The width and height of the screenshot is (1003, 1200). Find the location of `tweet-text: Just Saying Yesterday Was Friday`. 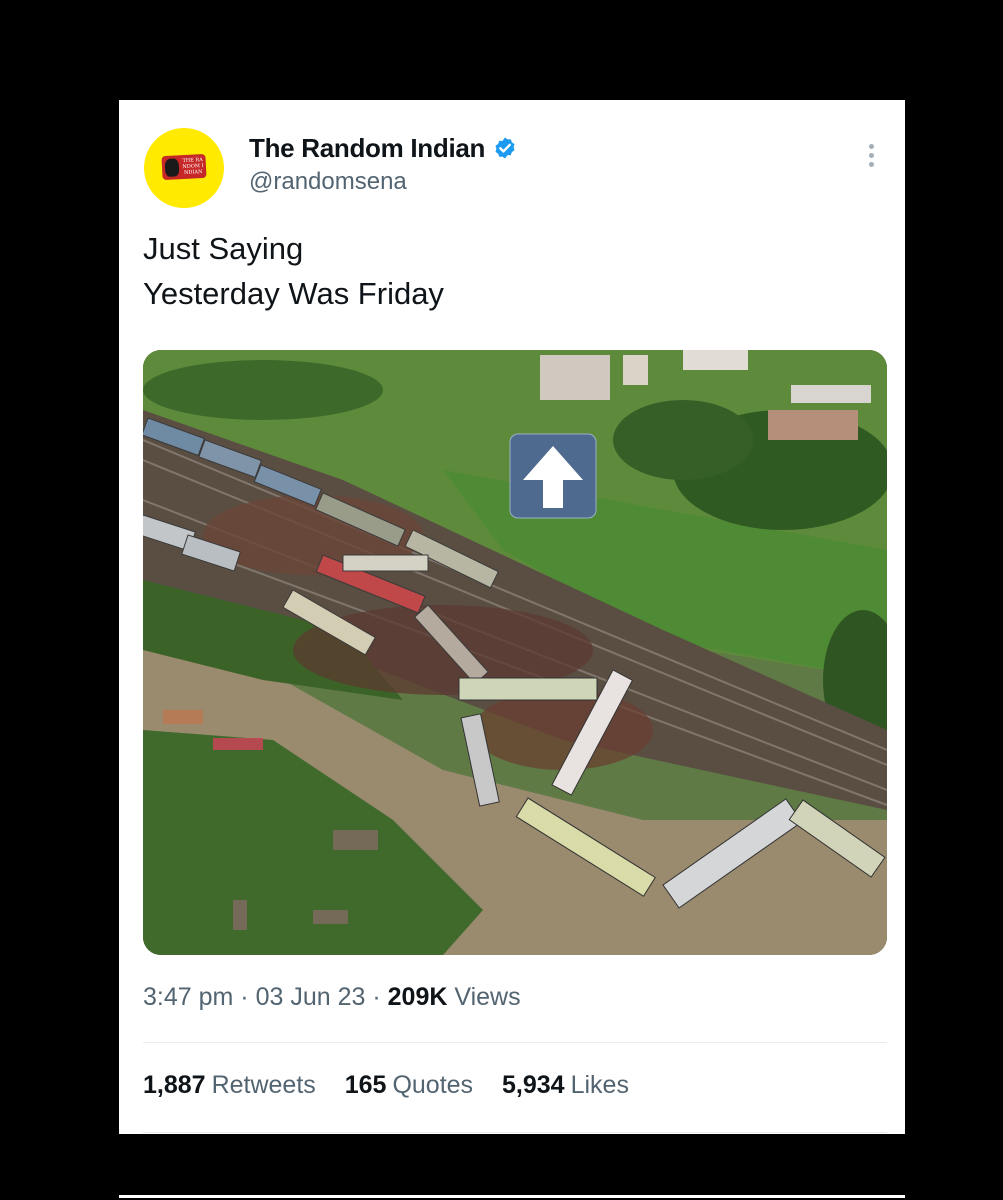

tweet-text: Just Saying Yesterday Was Friday is located at coordinates (493, 271).